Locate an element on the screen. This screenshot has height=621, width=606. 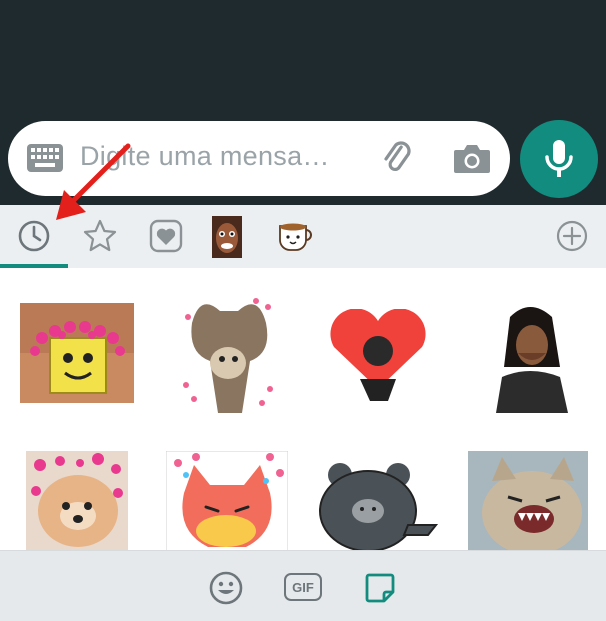
camera-icon is located at coordinates (472, 158).